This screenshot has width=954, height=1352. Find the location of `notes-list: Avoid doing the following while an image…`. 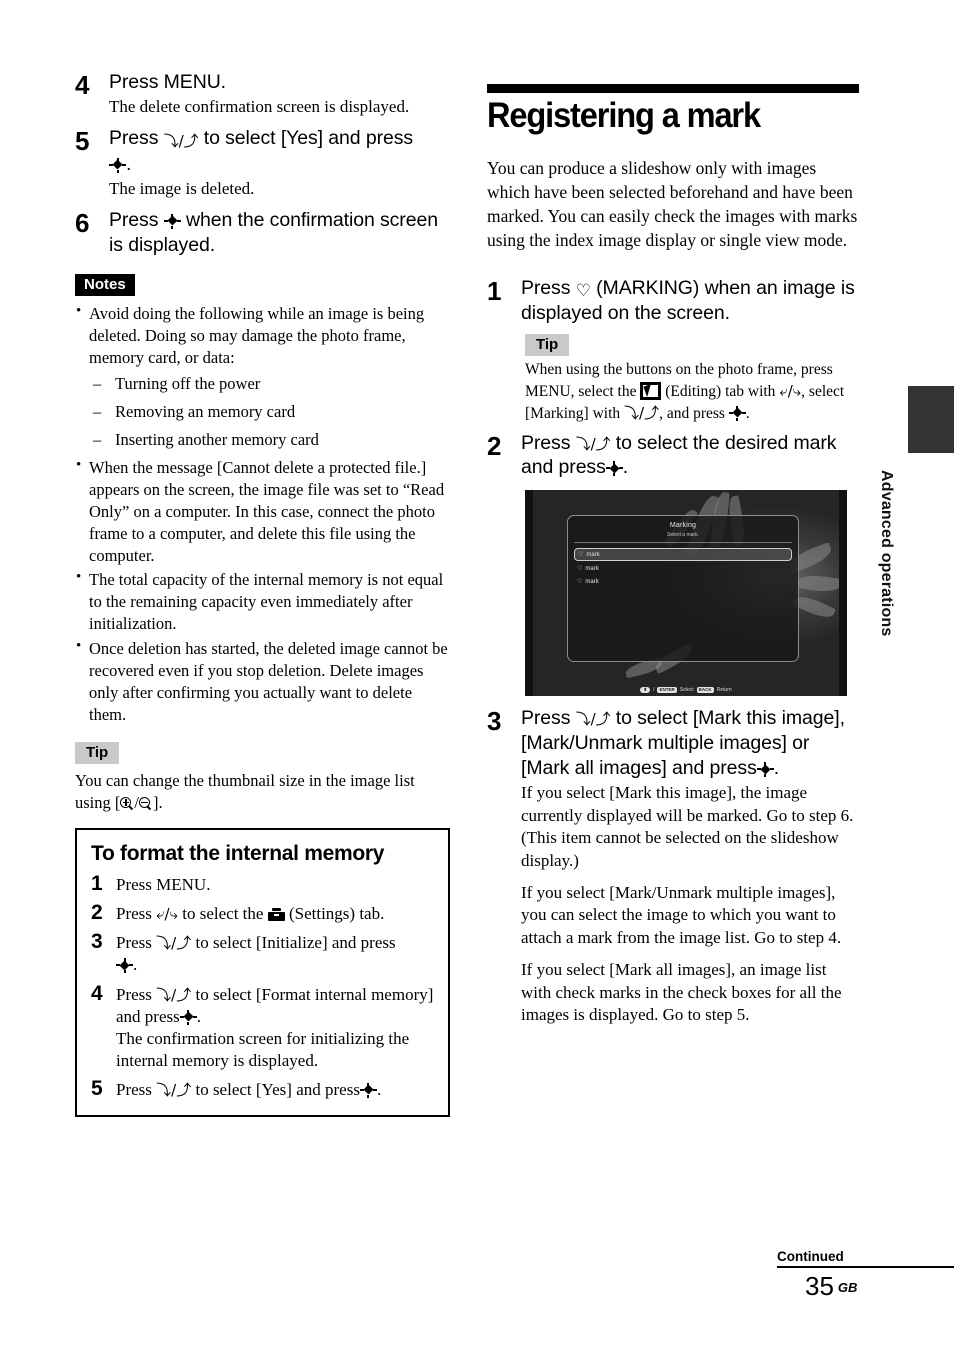

notes-list: Avoid doing the following while an image… is located at coordinates (262, 514).